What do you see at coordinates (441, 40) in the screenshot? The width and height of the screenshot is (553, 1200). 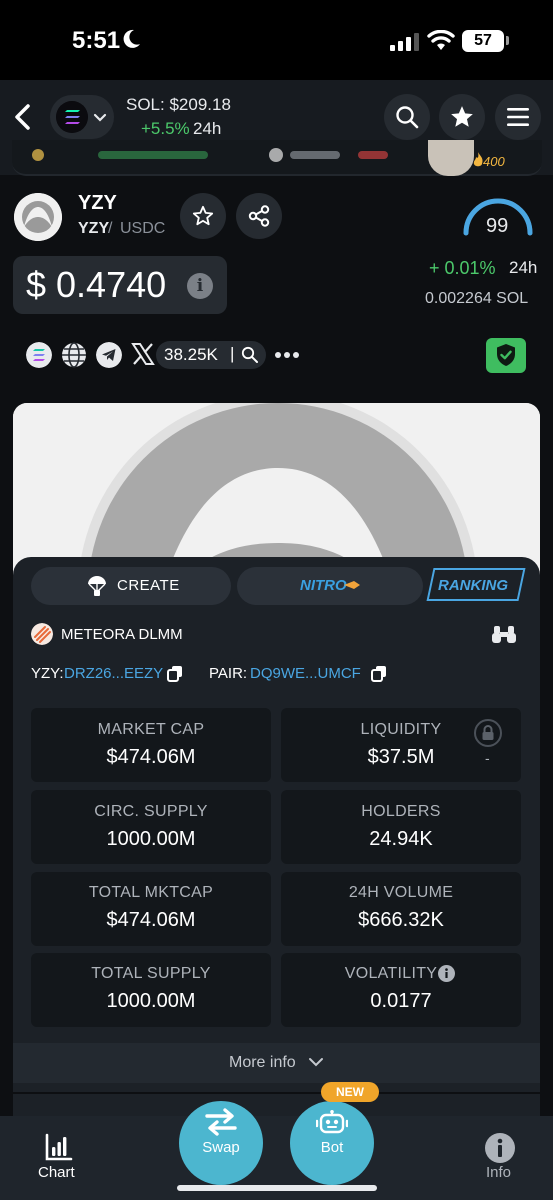 I see `wifi-icon` at bounding box center [441, 40].